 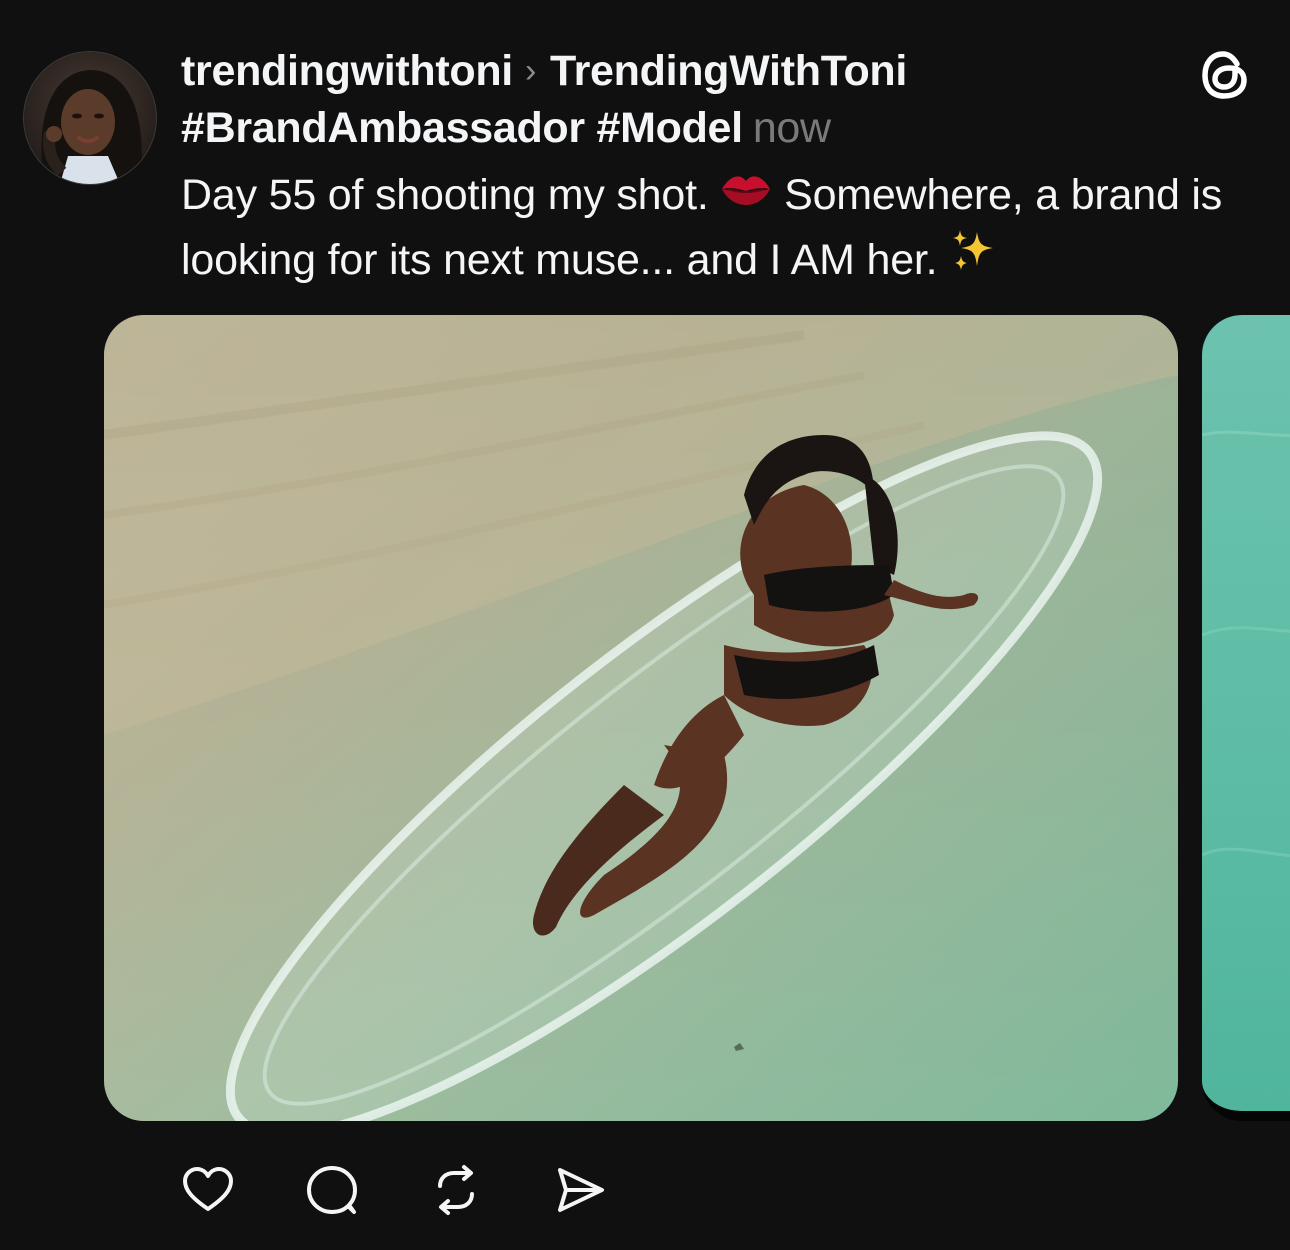 What do you see at coordinates (791, 128) in the screenshot?
I see `post-timestamp: now` at bounding box center [791, 128].